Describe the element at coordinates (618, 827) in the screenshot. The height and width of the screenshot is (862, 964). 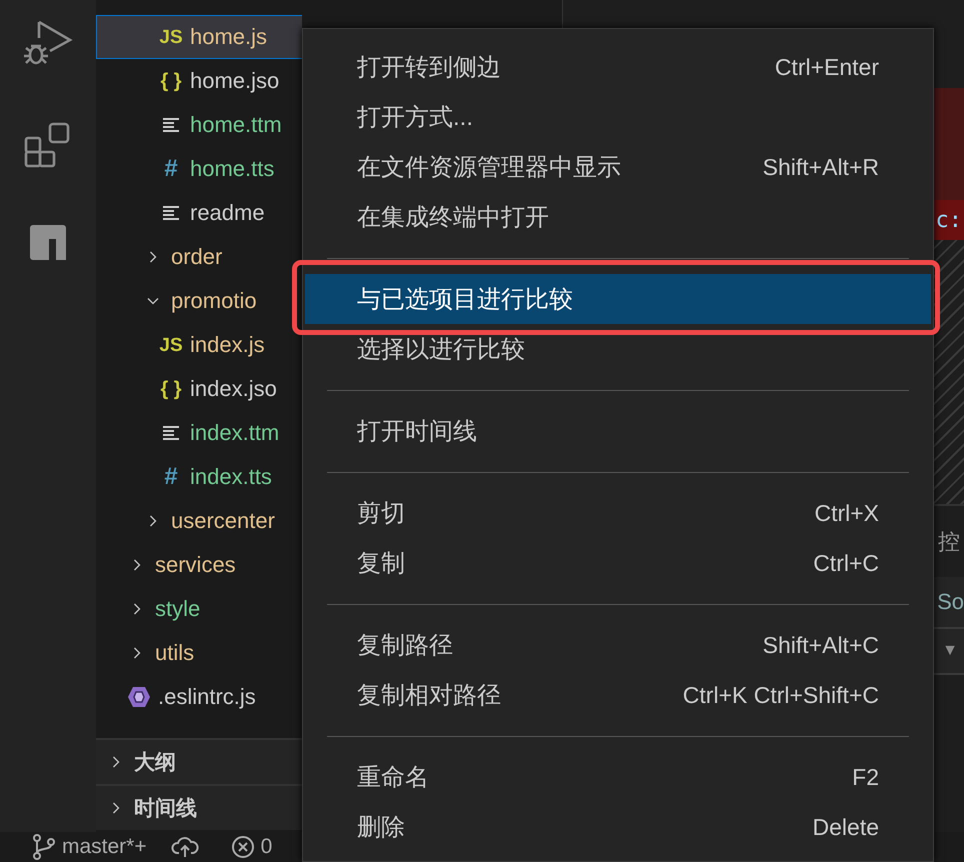
I see `menu-item: 删除 Delete` at that location.